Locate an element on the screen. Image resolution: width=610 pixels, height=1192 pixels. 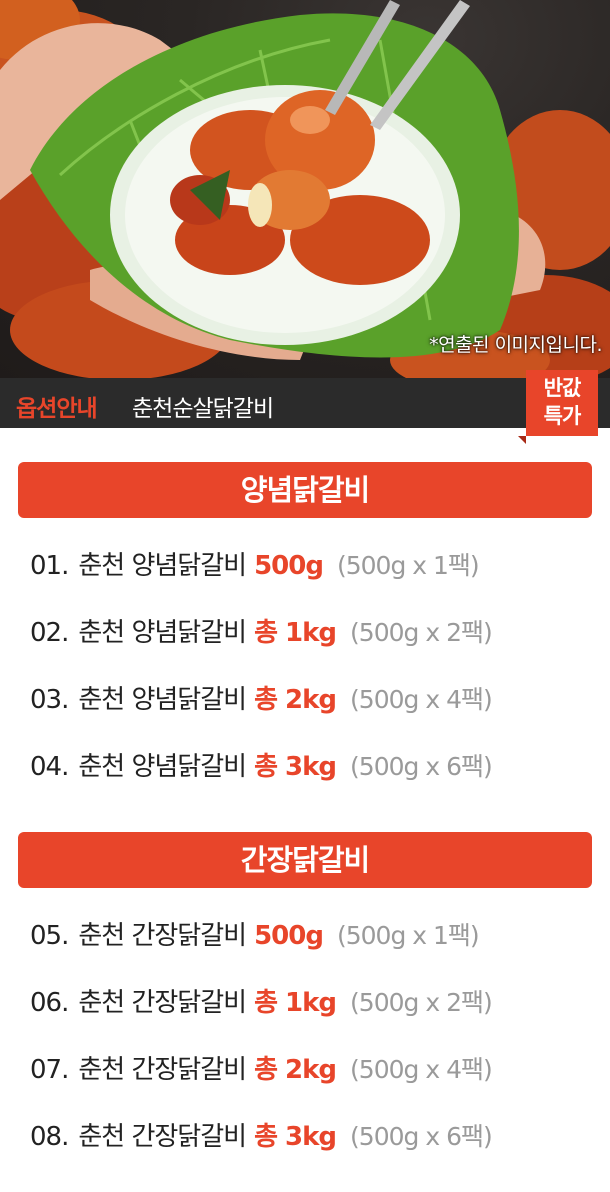
badge-line-1: 반값 is located at coordinates (562, 388).